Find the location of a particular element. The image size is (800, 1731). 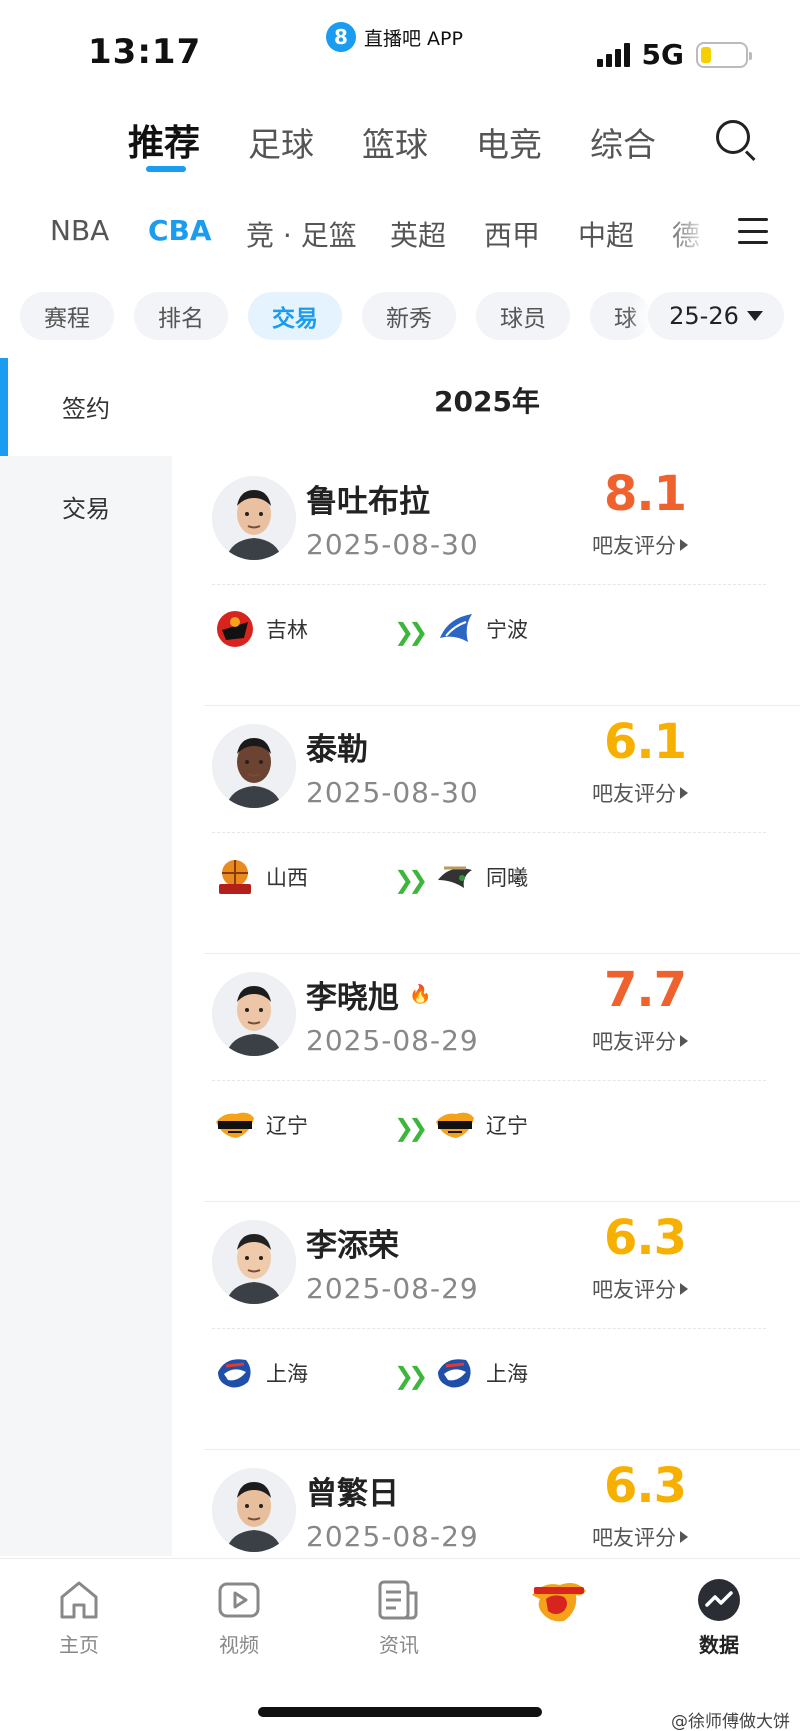

player-name: 曾繁日 is located at coordinates (352, 1490).